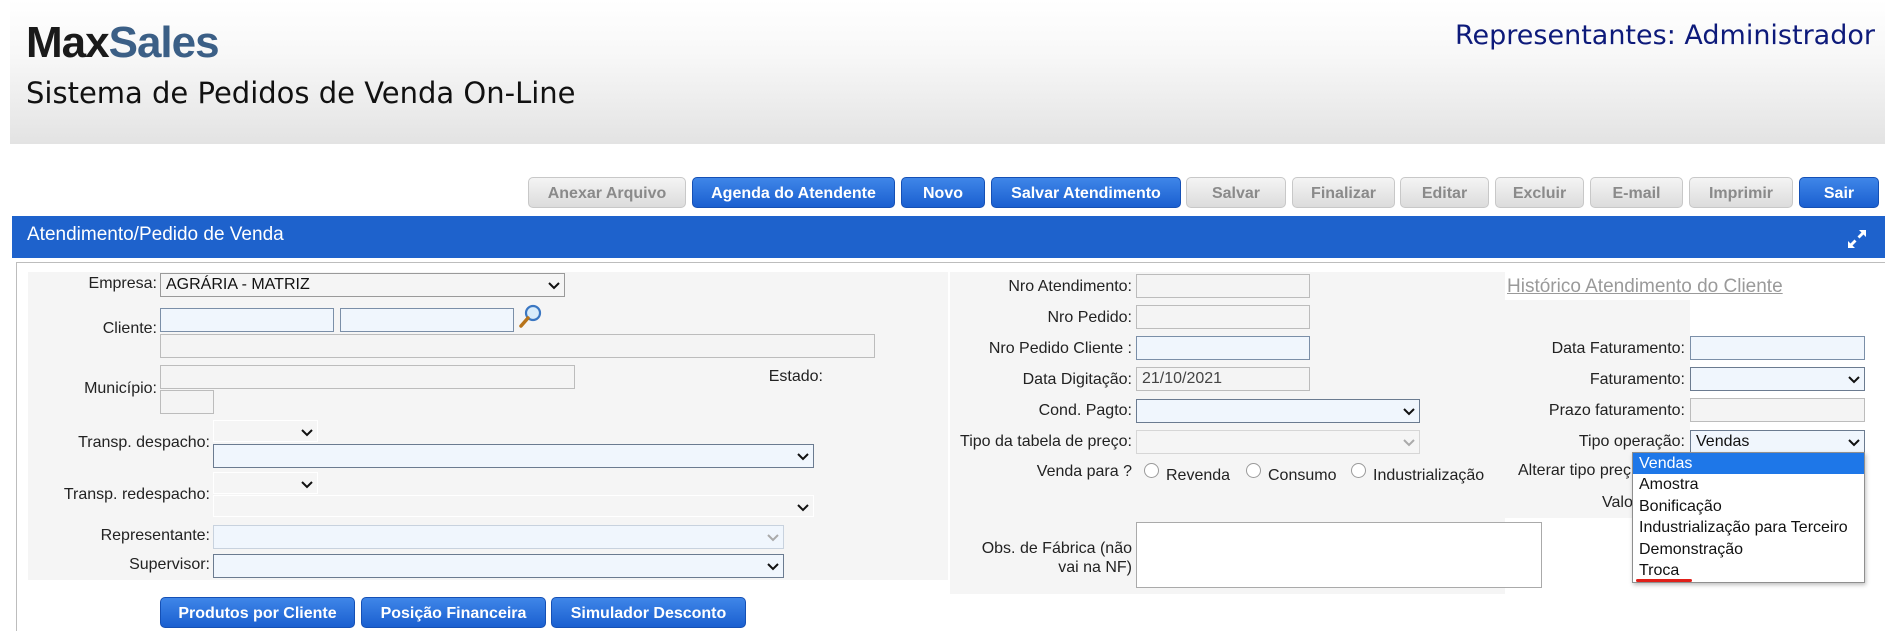  Describe the element at coordinates (169, 564) in the screenshot. I see `supervisor-label: Supervisor:` at that location.